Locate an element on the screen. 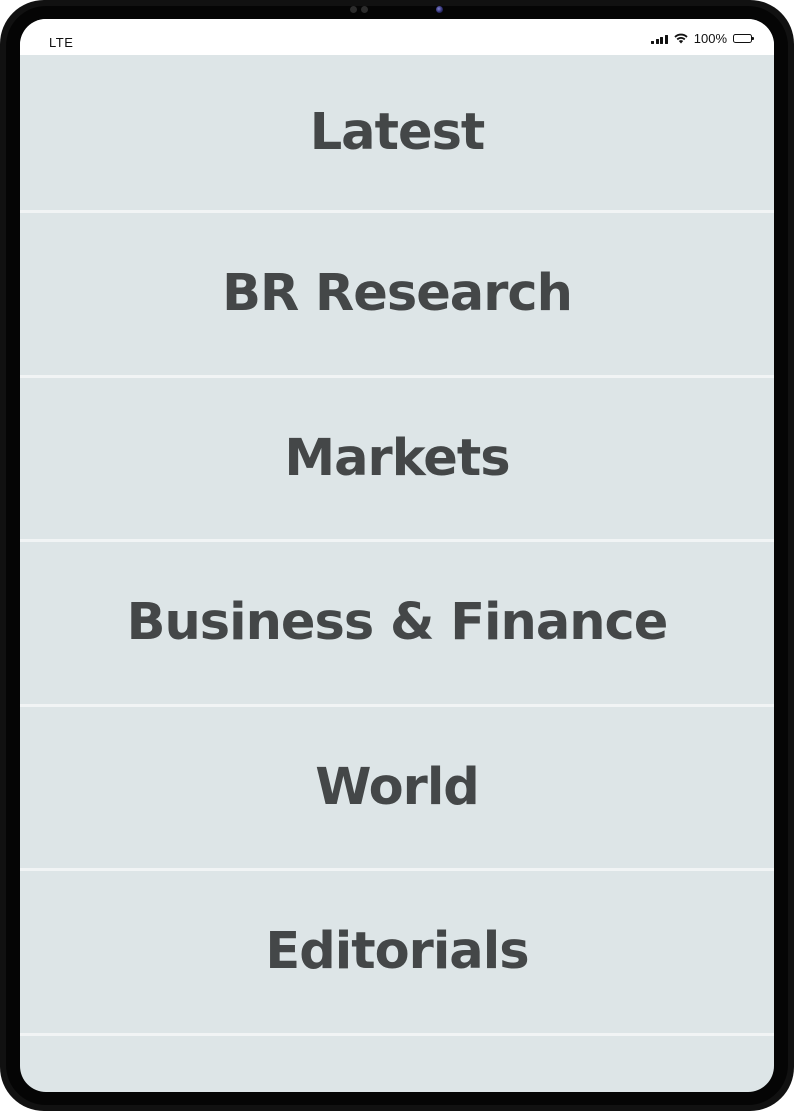 This screenshot has height=1111, width=794. carrier-label: LTE is located at coordinates (61, 42).